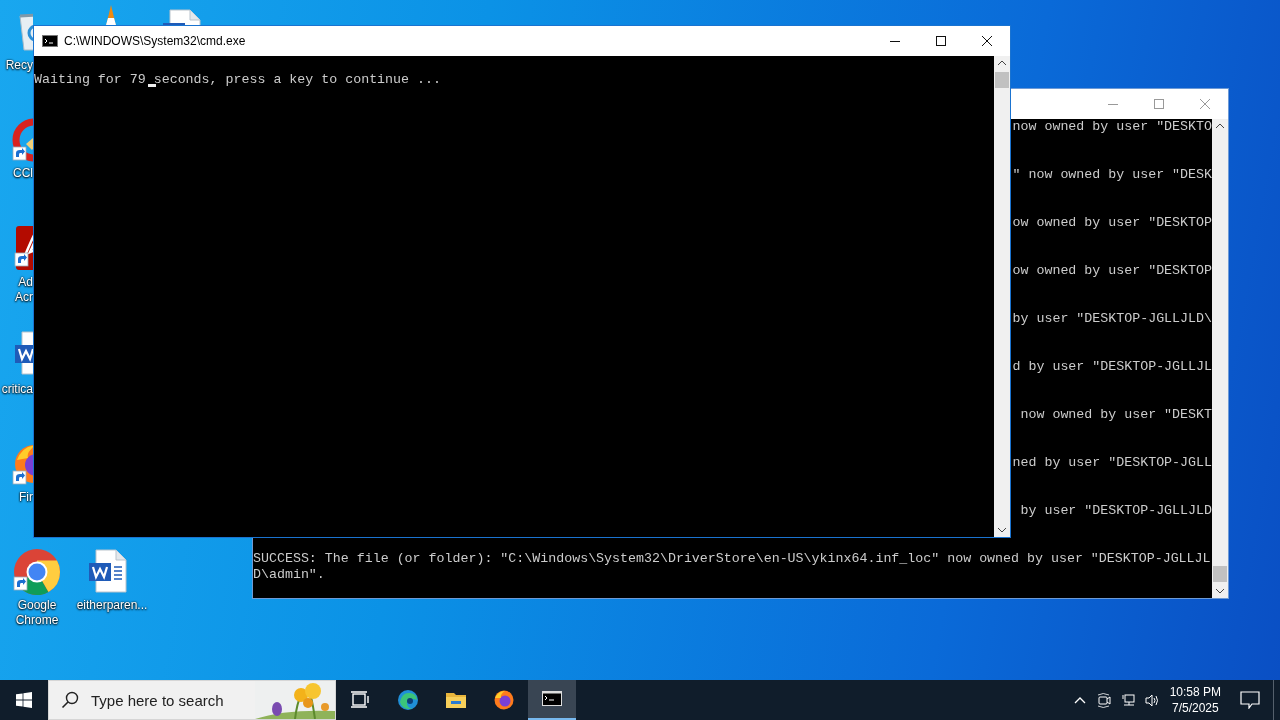 The image size is (1280, 720). Describe the element at coordinates (1111, 319) in the screenshot. I see `console-text: by user "DESKTOP-JGLLJLD\` at that location.